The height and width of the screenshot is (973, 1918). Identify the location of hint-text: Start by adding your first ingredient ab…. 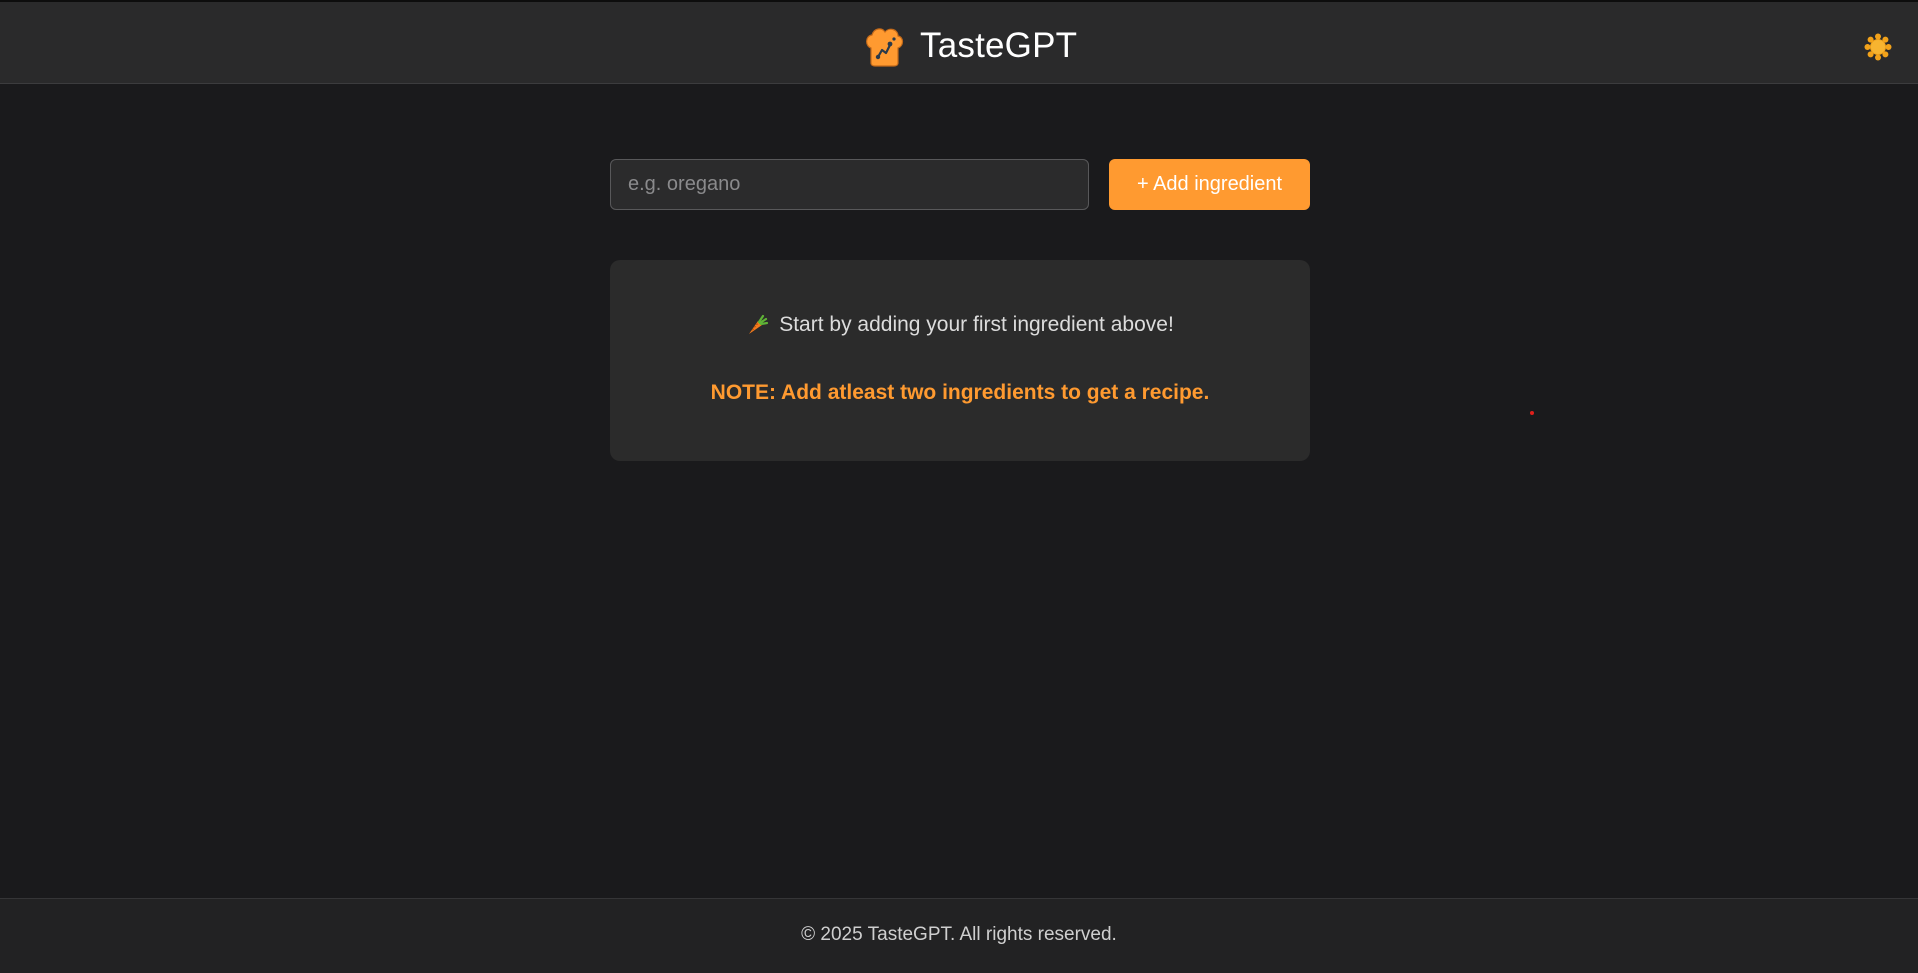
(976, 324).